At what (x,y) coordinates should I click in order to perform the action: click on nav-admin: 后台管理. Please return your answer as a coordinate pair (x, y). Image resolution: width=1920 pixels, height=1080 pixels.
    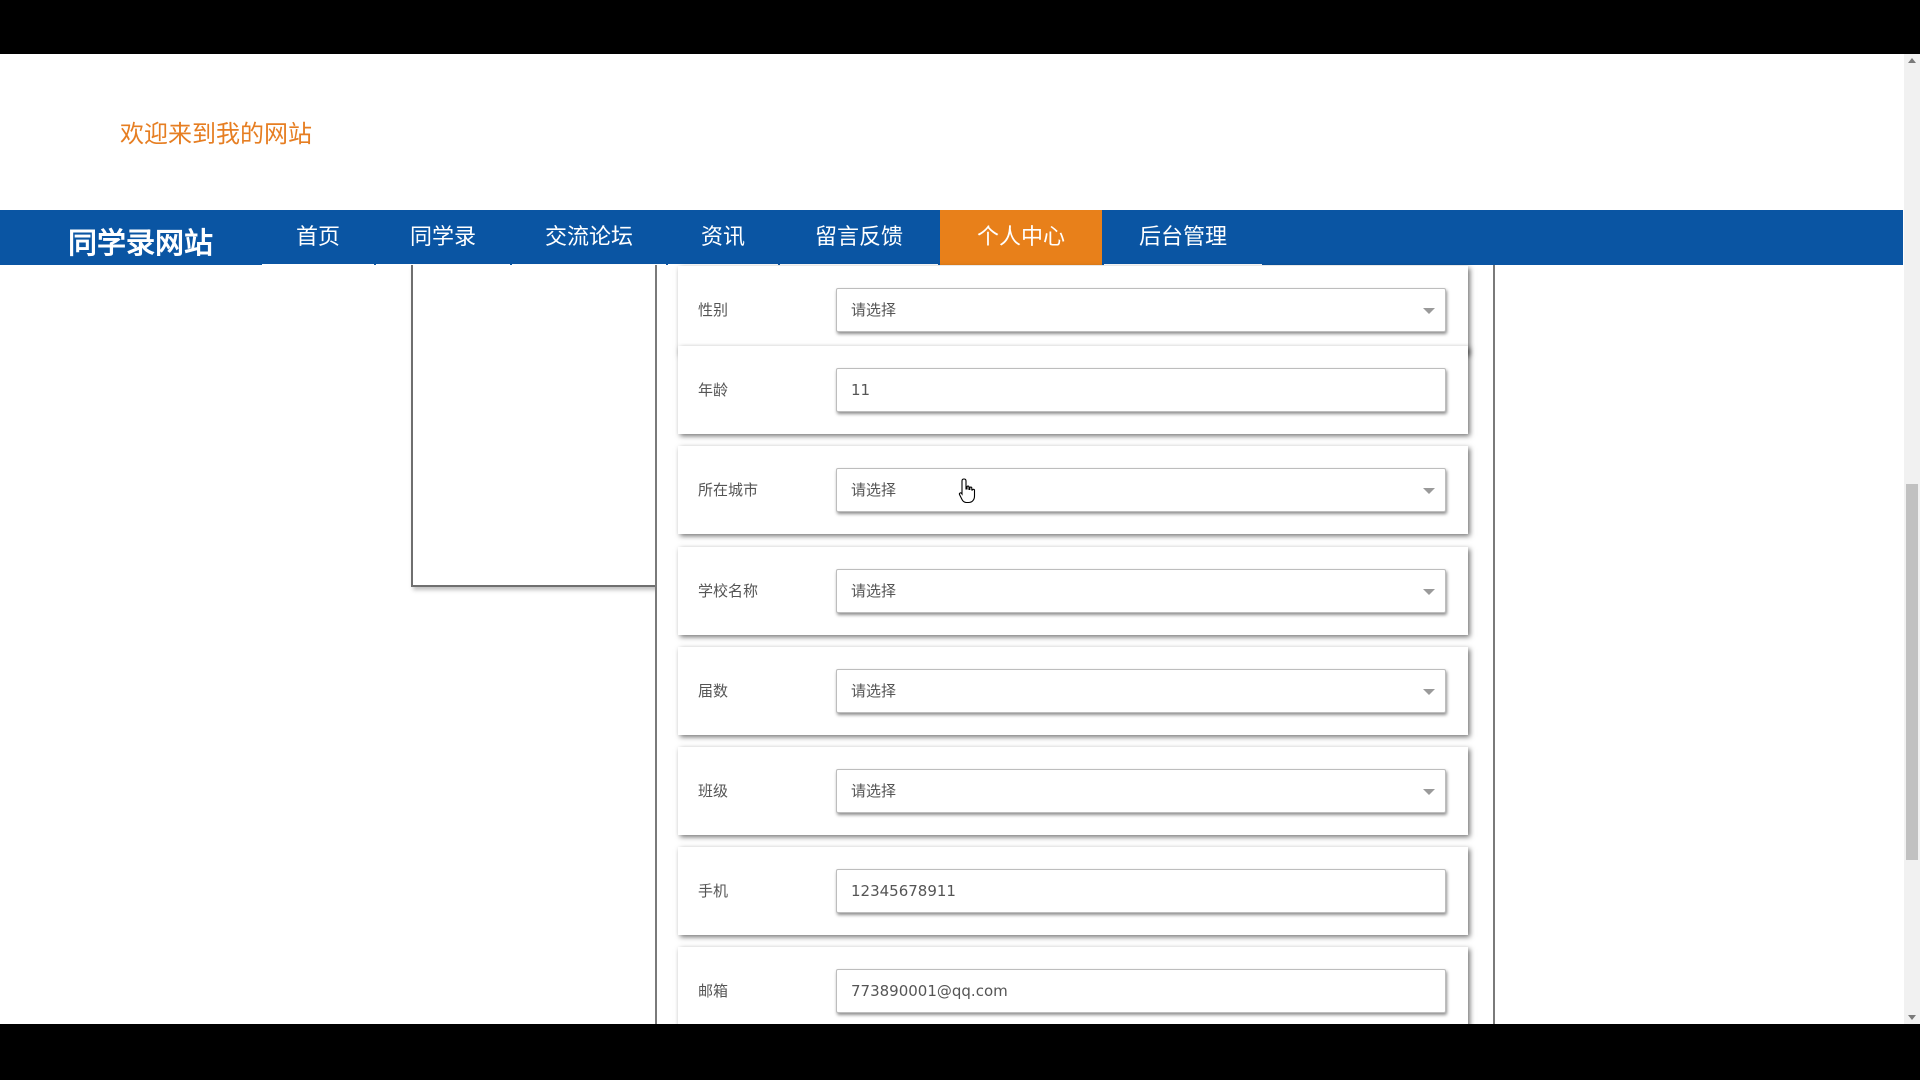
    Looking at the image, I should click on (1183, 238).